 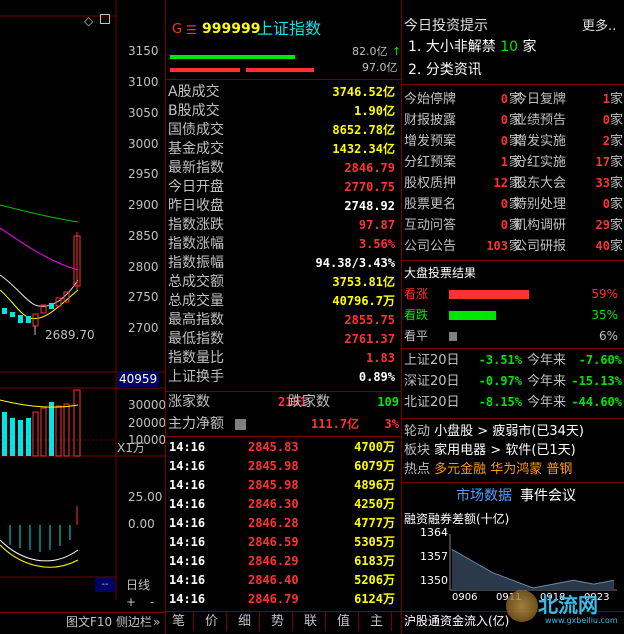 I want to click on sidebar-toggle-button: 侧边栏, so click(x=134, y=622).